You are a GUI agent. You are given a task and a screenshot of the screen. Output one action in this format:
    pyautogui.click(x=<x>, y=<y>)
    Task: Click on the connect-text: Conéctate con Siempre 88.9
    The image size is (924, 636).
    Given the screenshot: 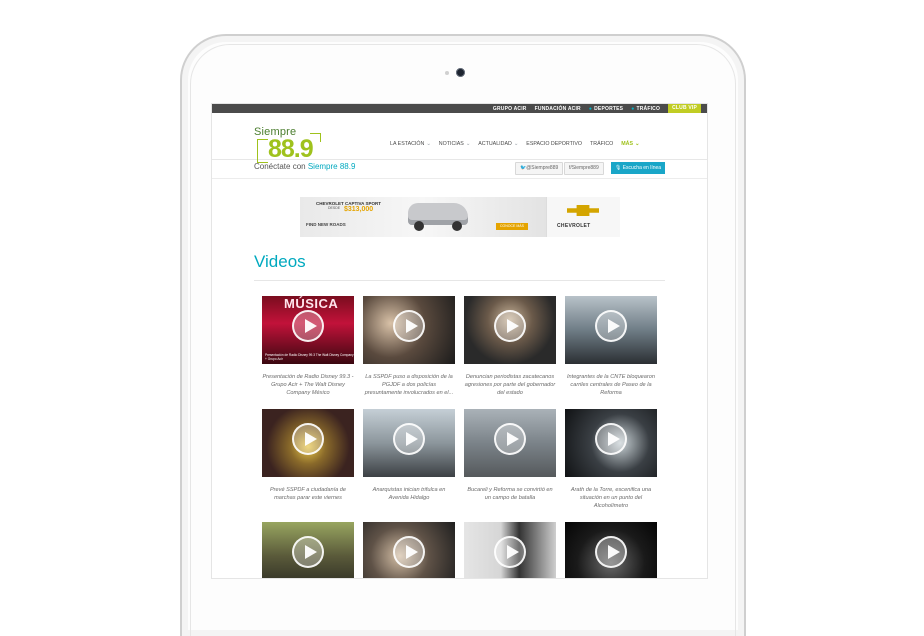 What is the action you would take?
    pyautogui.click(x=304, y=166)
    